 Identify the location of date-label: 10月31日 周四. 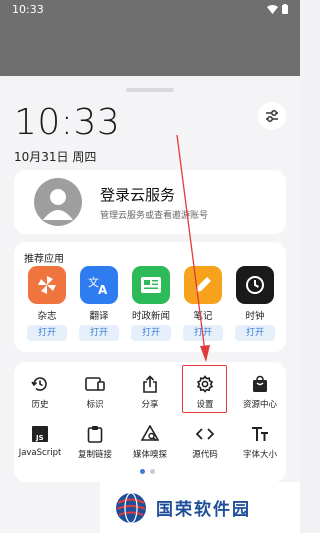
(55, 157).